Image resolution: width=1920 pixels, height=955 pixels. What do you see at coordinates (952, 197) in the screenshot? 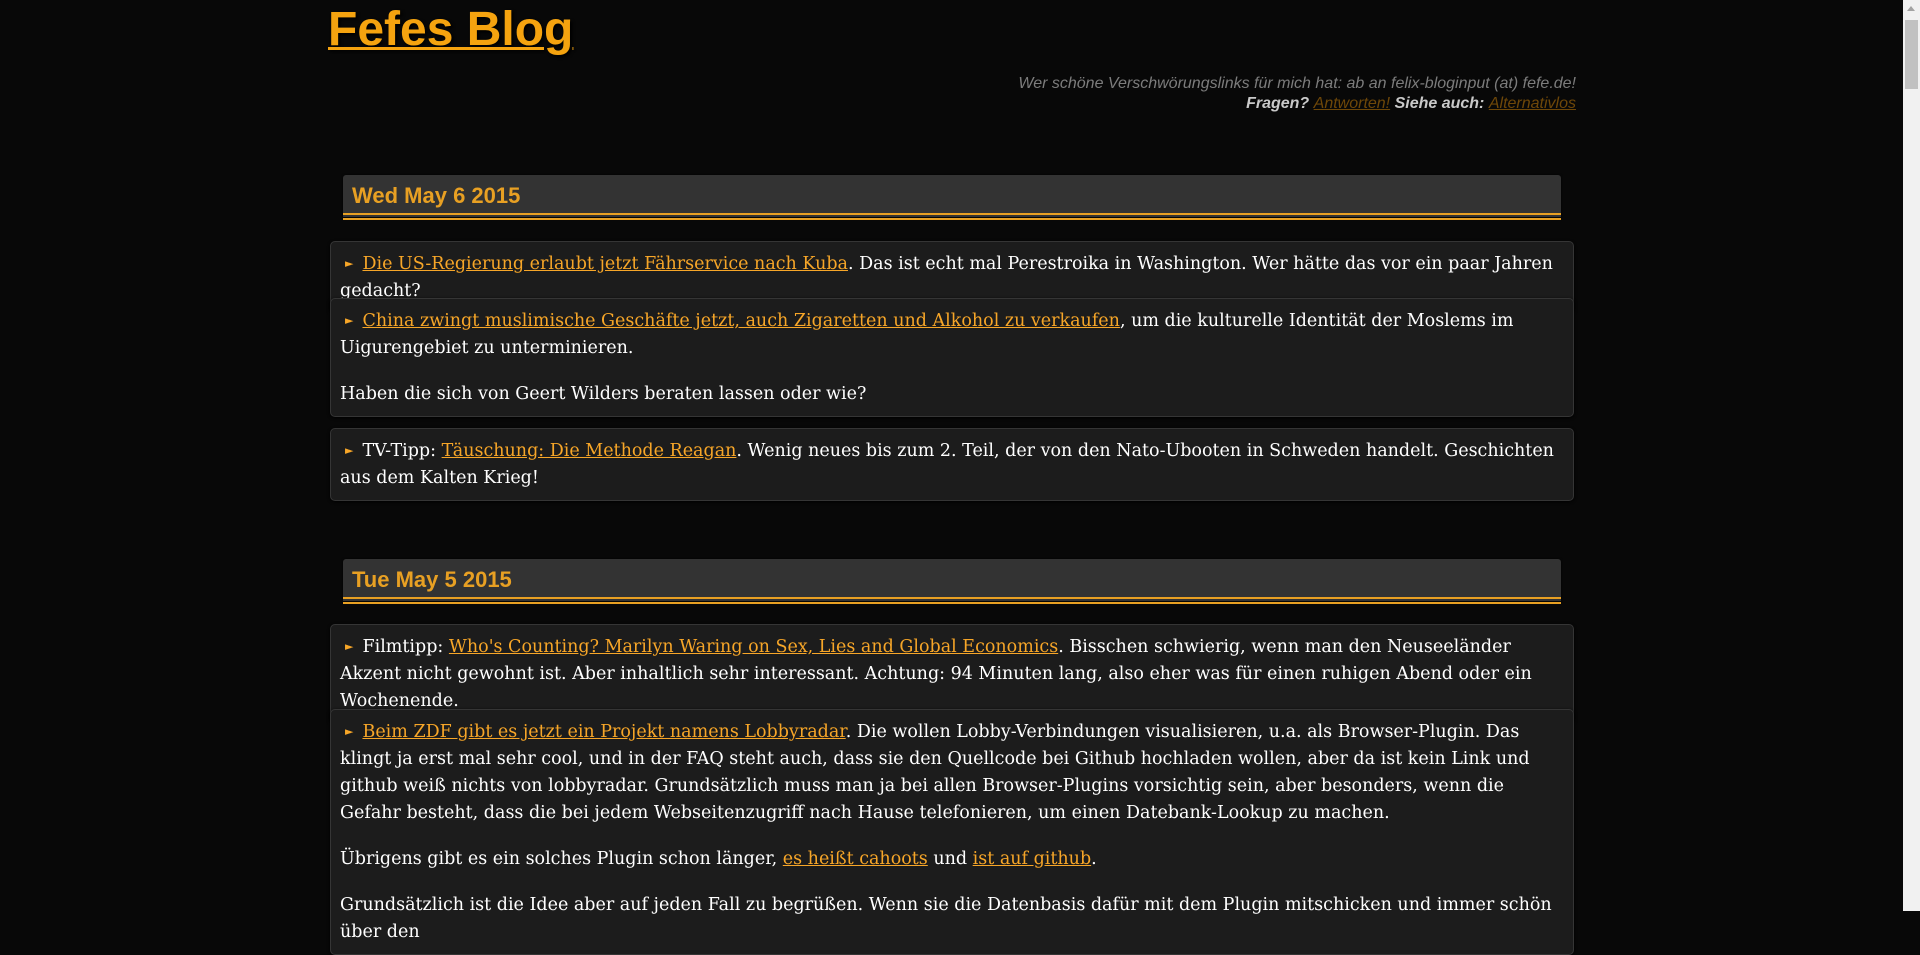
I see `day-header: Wed May 6 2015` at bounding box center [952, 197].